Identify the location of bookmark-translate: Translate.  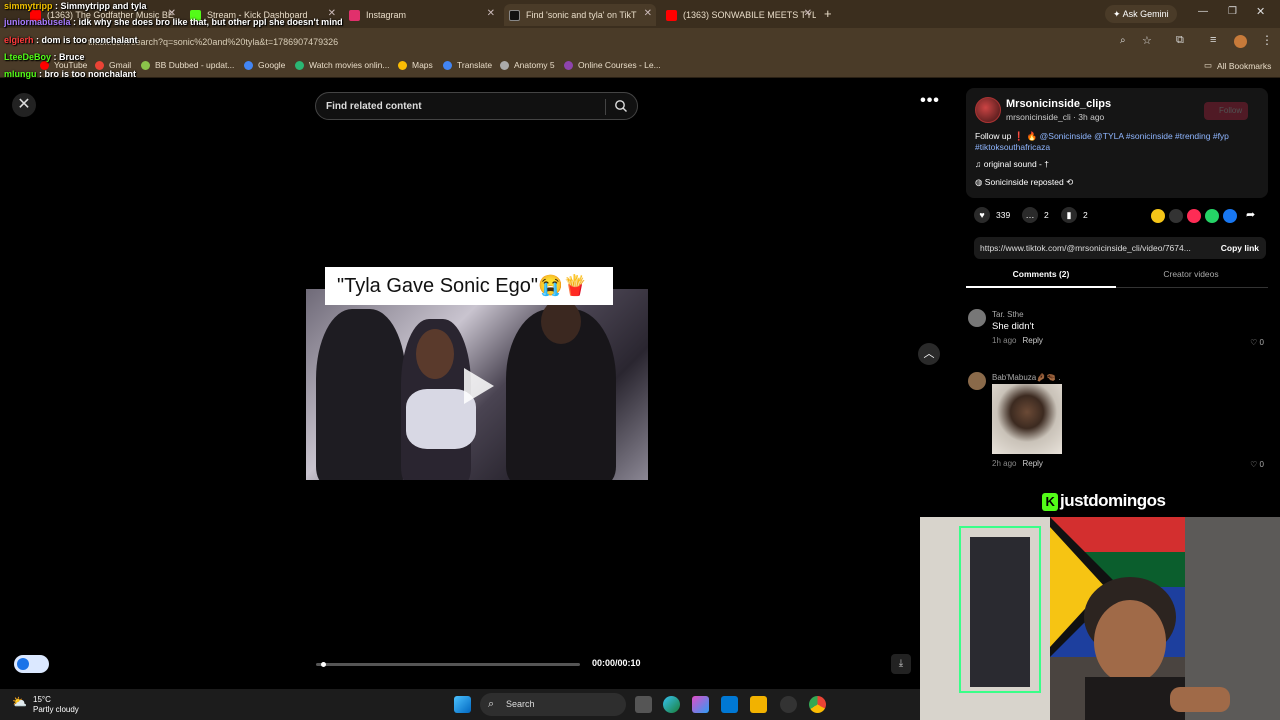
(467, 65).